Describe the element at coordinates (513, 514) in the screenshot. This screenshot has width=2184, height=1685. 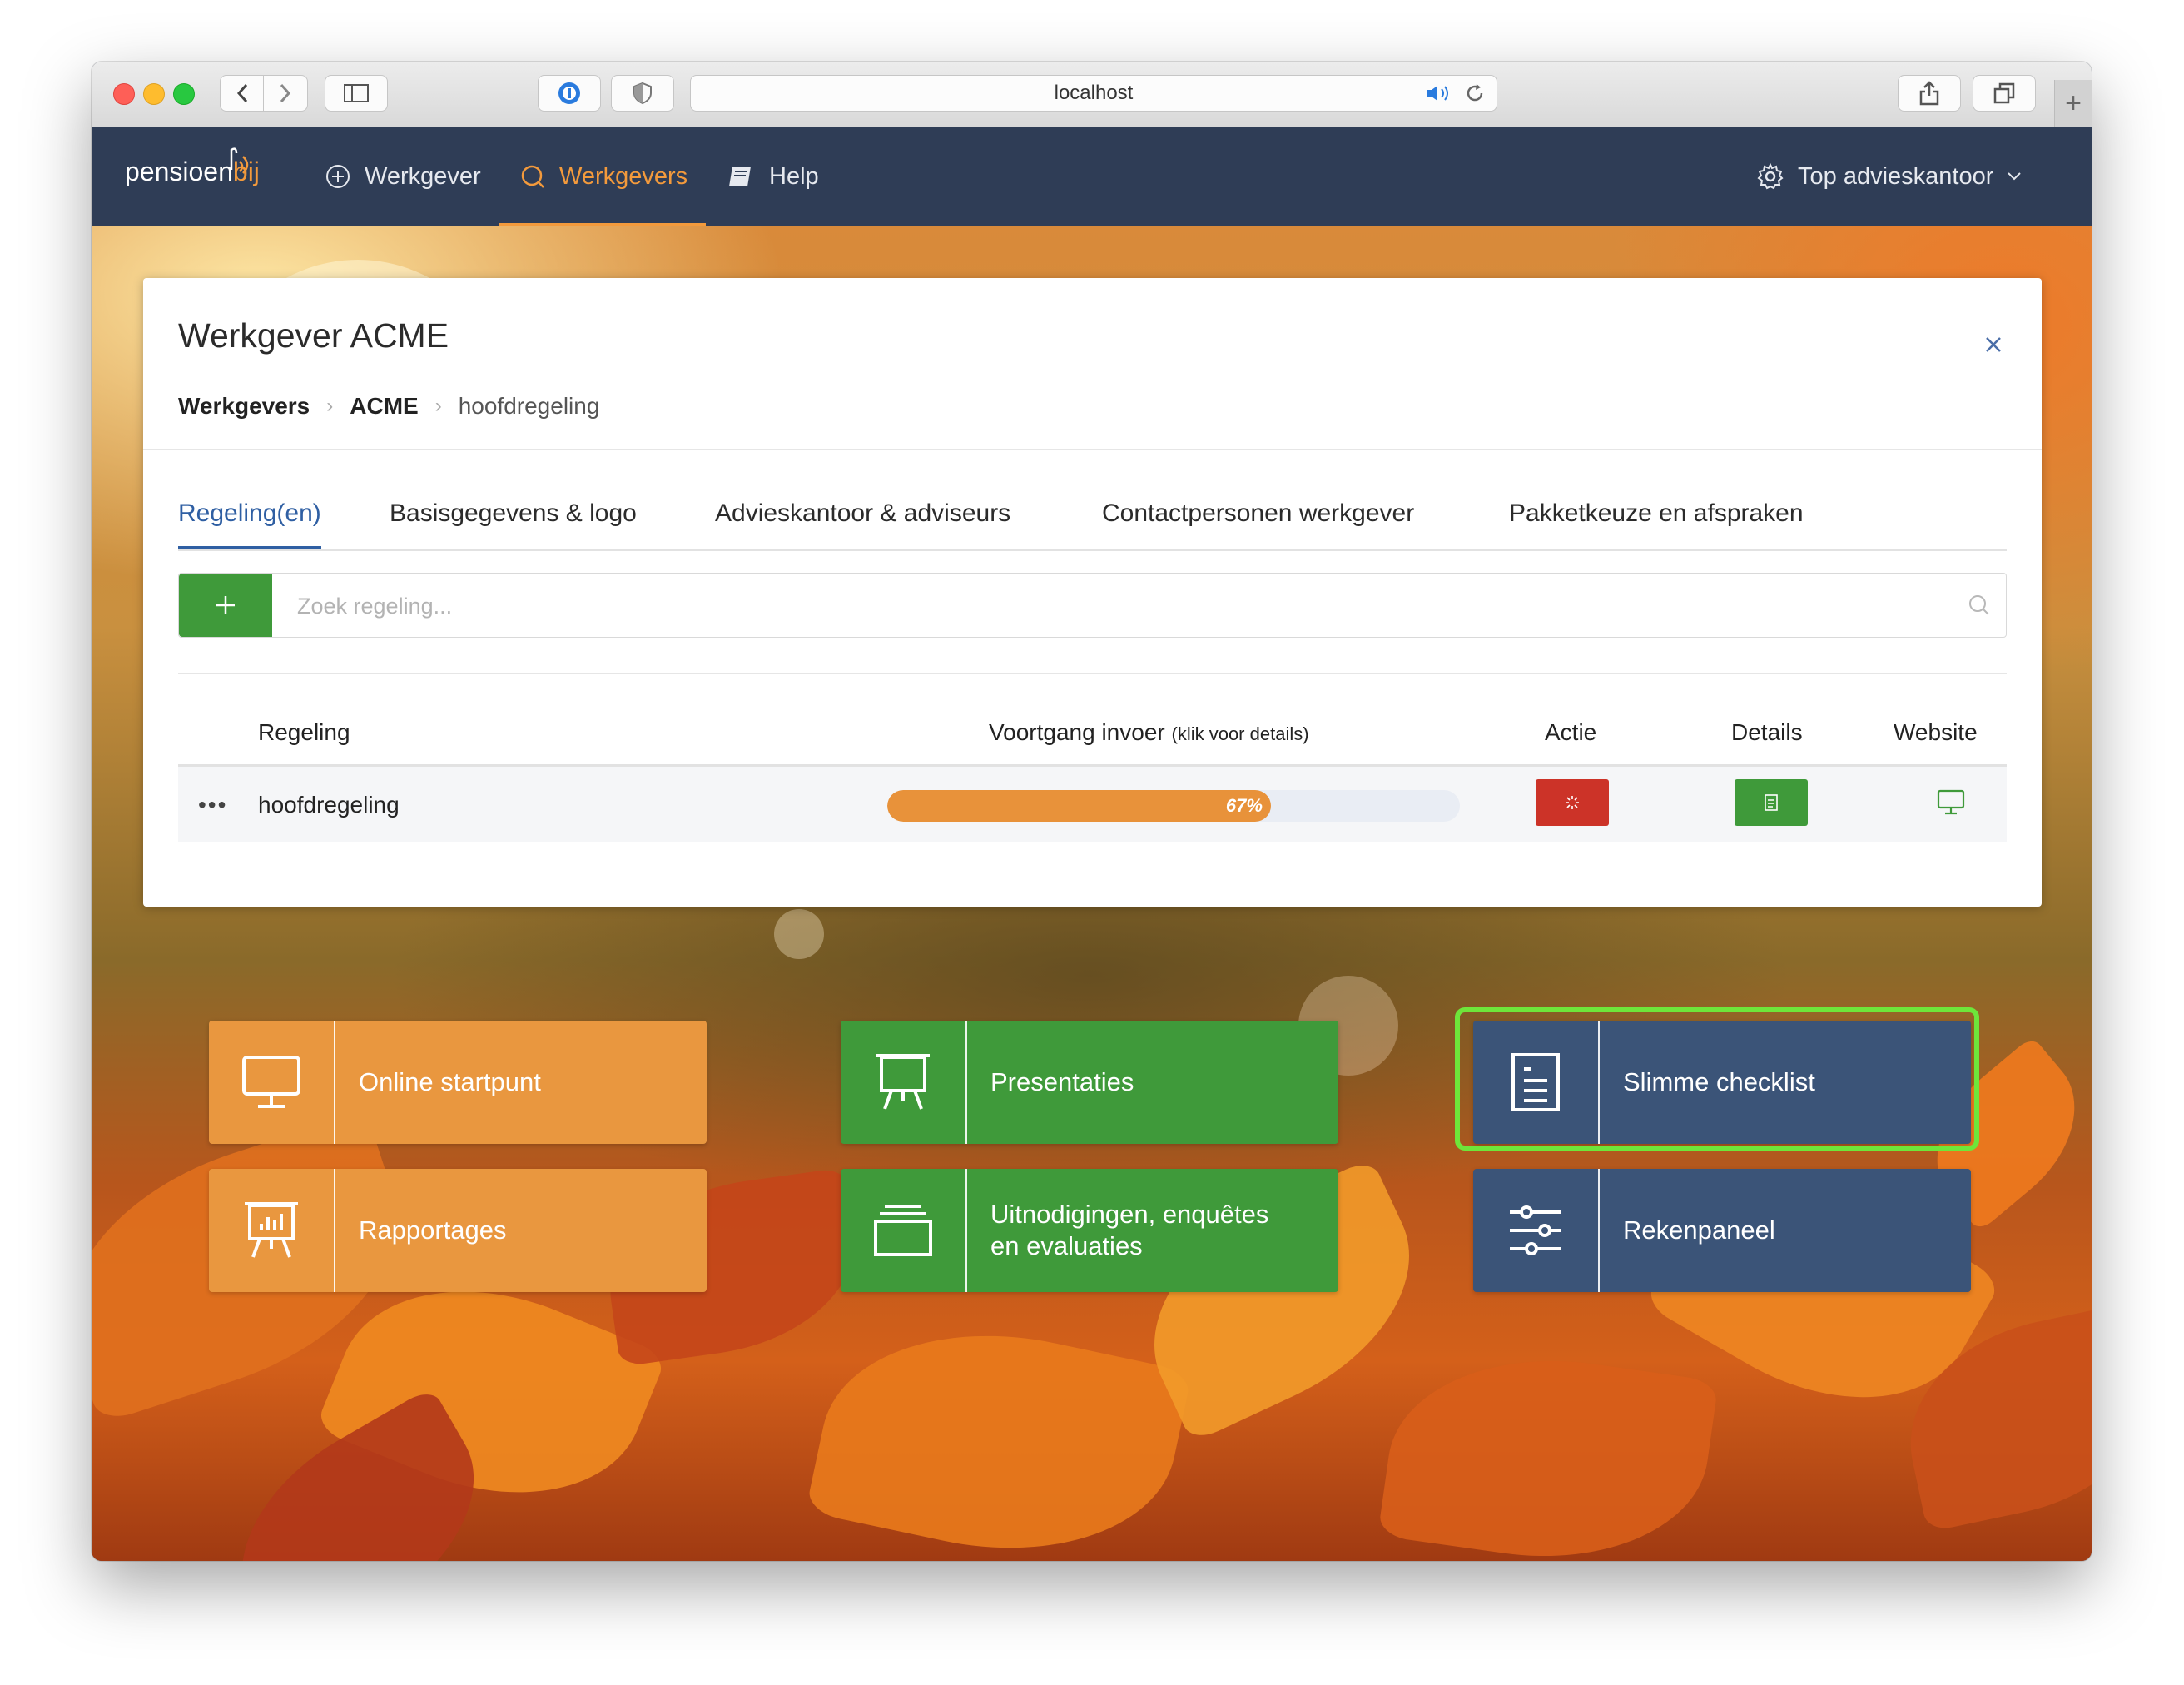
I see `tab-basisgegevens: Basisgegevens & logo` at that location.